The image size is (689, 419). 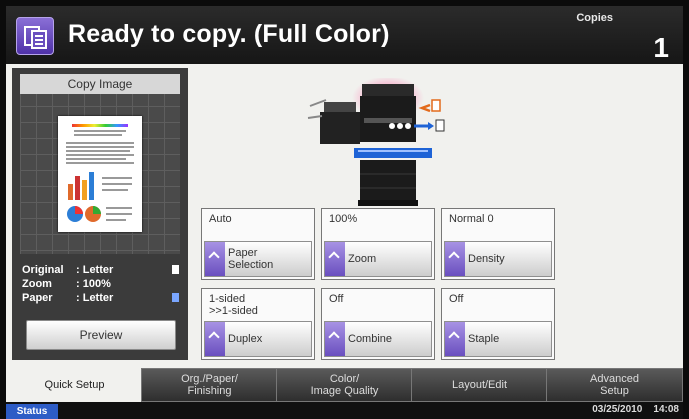 I want to click on combine-label: Combine, so click(x=370, y=339).